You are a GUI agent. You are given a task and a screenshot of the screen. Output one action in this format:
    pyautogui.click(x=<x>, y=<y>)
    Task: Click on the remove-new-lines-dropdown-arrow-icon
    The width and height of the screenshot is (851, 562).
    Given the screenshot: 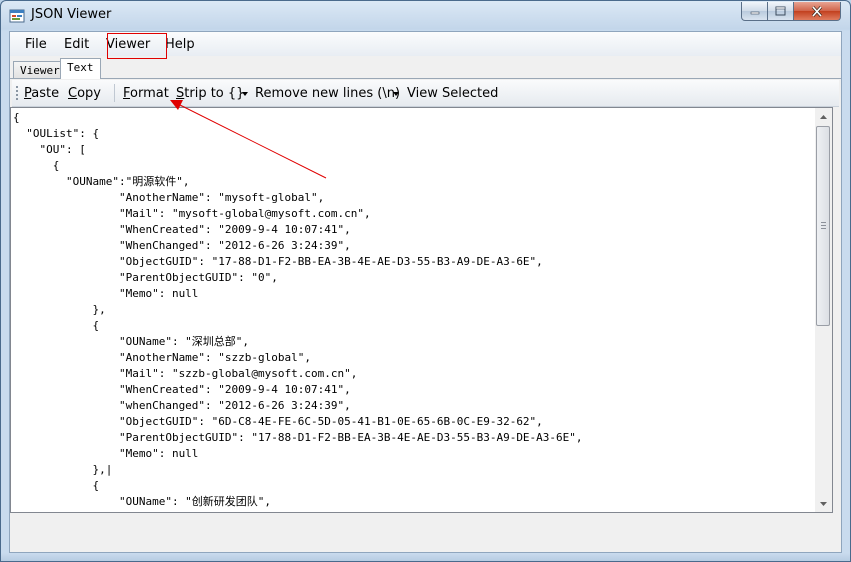 What is the action you would take?
    pyautogui.click(x=396, y=94)
    